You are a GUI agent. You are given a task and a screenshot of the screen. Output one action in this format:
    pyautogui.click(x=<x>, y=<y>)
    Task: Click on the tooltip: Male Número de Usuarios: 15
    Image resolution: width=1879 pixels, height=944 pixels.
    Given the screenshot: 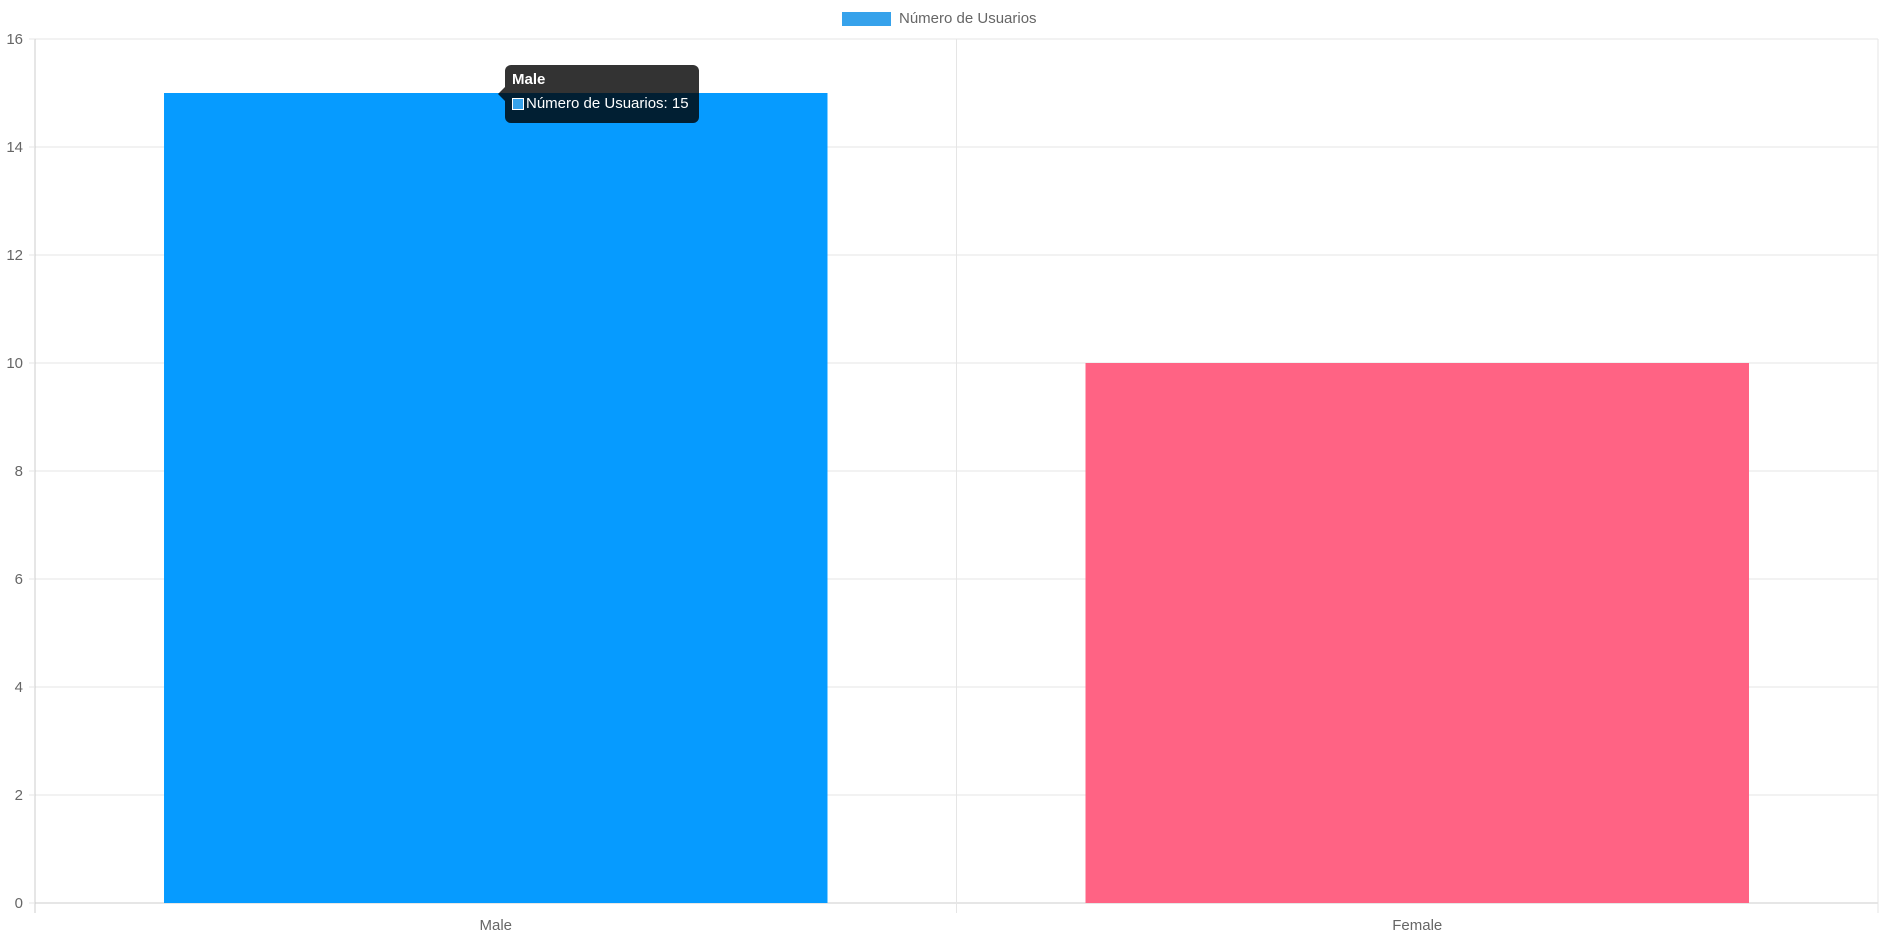 What is the action you would take?
    pyautogui.click(x=598, y=94)
    